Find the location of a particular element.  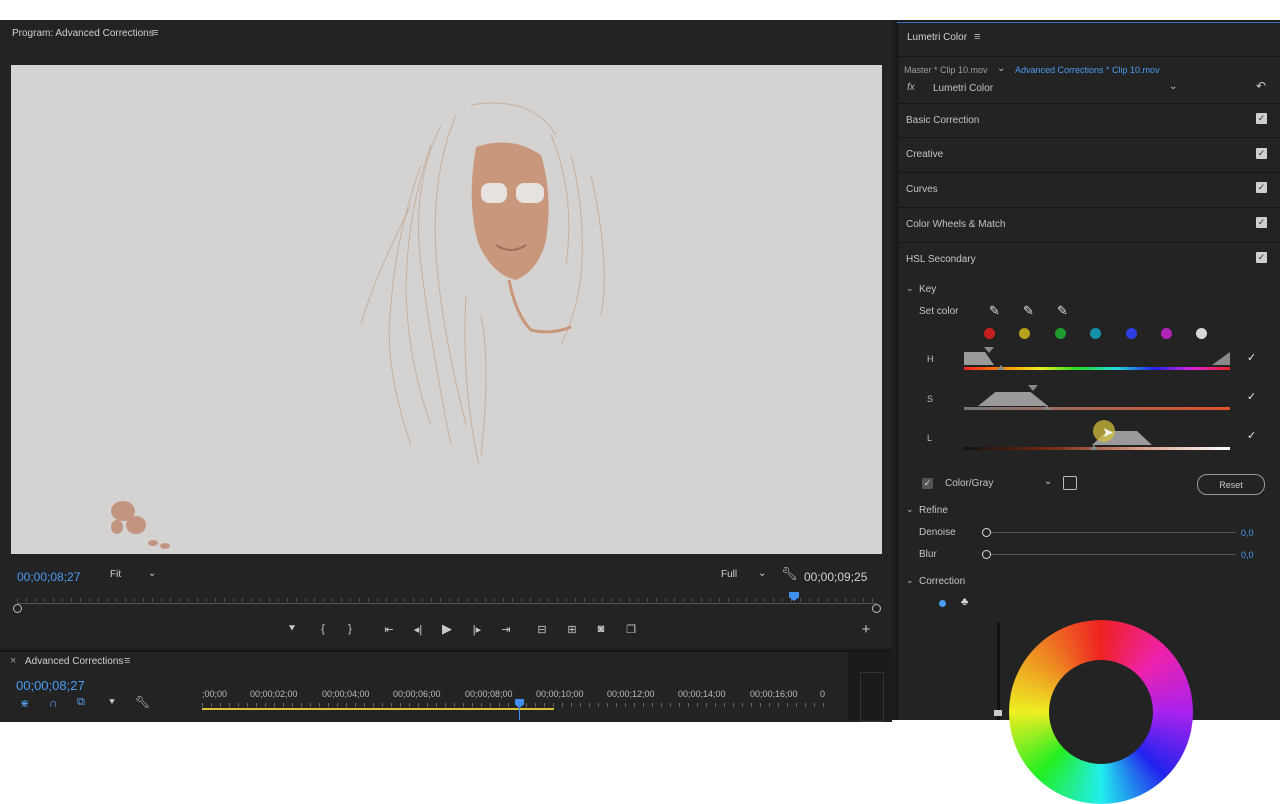

go-to-out-icon: ⇥ is located at coordinates (506, 629).